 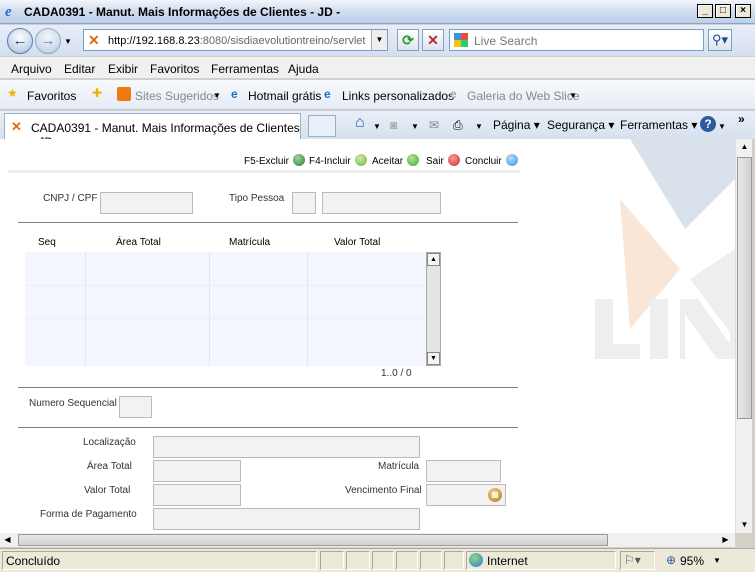 I want to click on localizacao-label: Localização, so click(x=109, y=442).